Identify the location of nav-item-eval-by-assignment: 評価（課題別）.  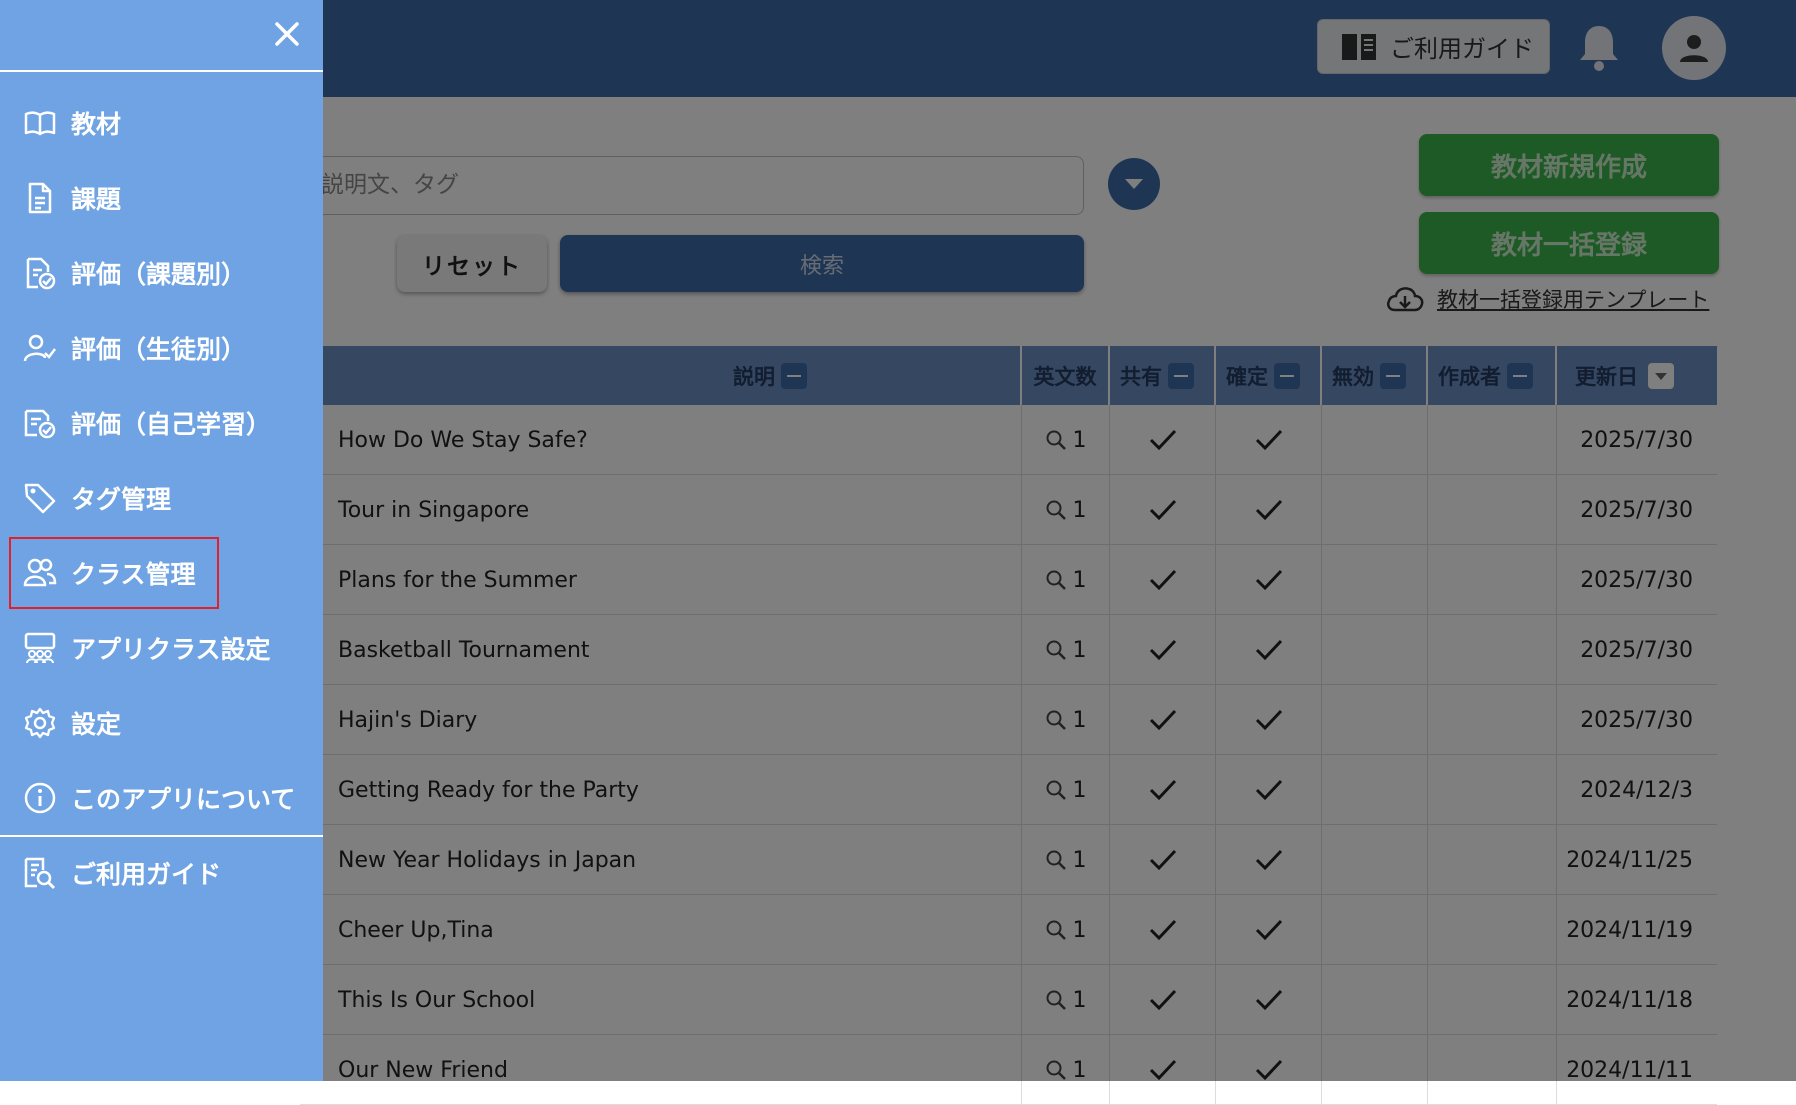
(161, 272).